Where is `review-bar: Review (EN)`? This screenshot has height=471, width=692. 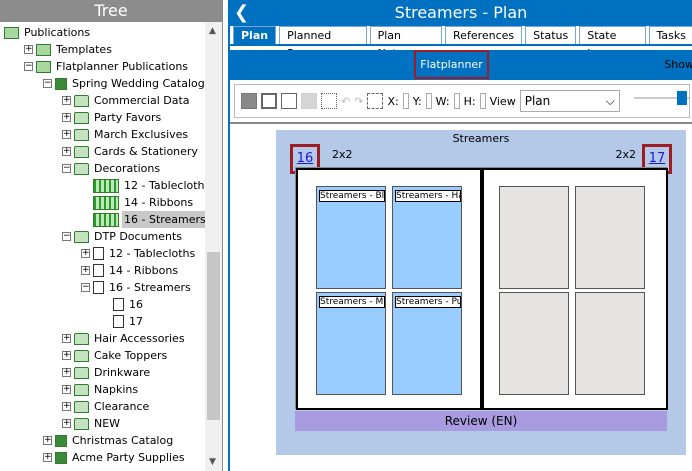 review-bar: Review (EN) is located at coordinates (481, 421).